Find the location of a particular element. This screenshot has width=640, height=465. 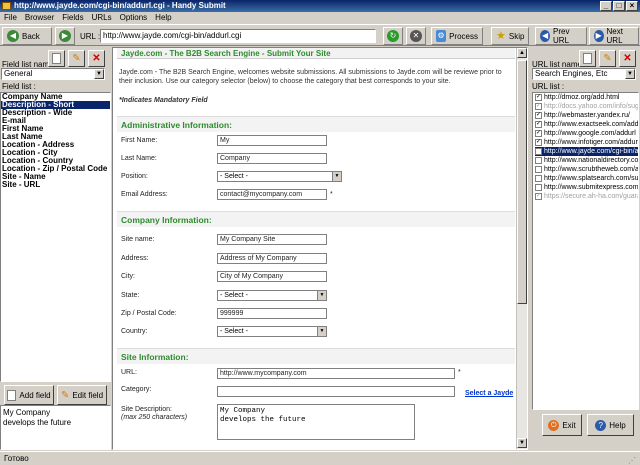

forward-arrow-icon: ▶ is located at coordinates (65, 36).